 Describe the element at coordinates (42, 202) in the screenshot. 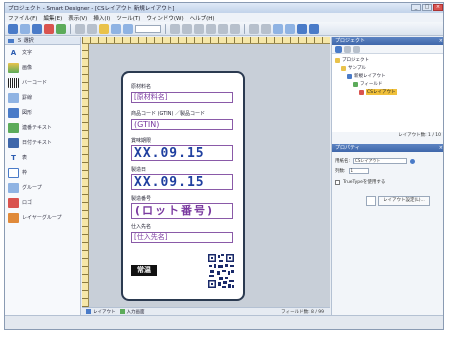

I see `tool-logo: ロゴ` at that location.